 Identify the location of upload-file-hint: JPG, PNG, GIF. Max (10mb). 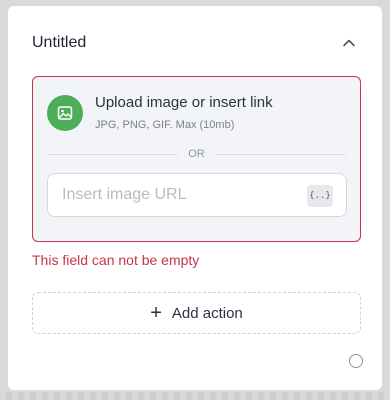
(165, 125).